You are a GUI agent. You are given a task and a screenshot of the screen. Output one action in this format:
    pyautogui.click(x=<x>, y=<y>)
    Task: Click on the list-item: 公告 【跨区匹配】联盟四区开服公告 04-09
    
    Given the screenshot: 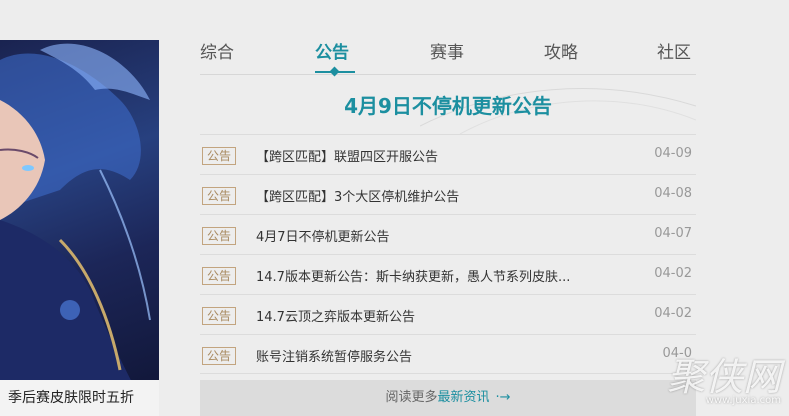 What is the action you would take?
    pyautogui.click(x=448, y=154)
    